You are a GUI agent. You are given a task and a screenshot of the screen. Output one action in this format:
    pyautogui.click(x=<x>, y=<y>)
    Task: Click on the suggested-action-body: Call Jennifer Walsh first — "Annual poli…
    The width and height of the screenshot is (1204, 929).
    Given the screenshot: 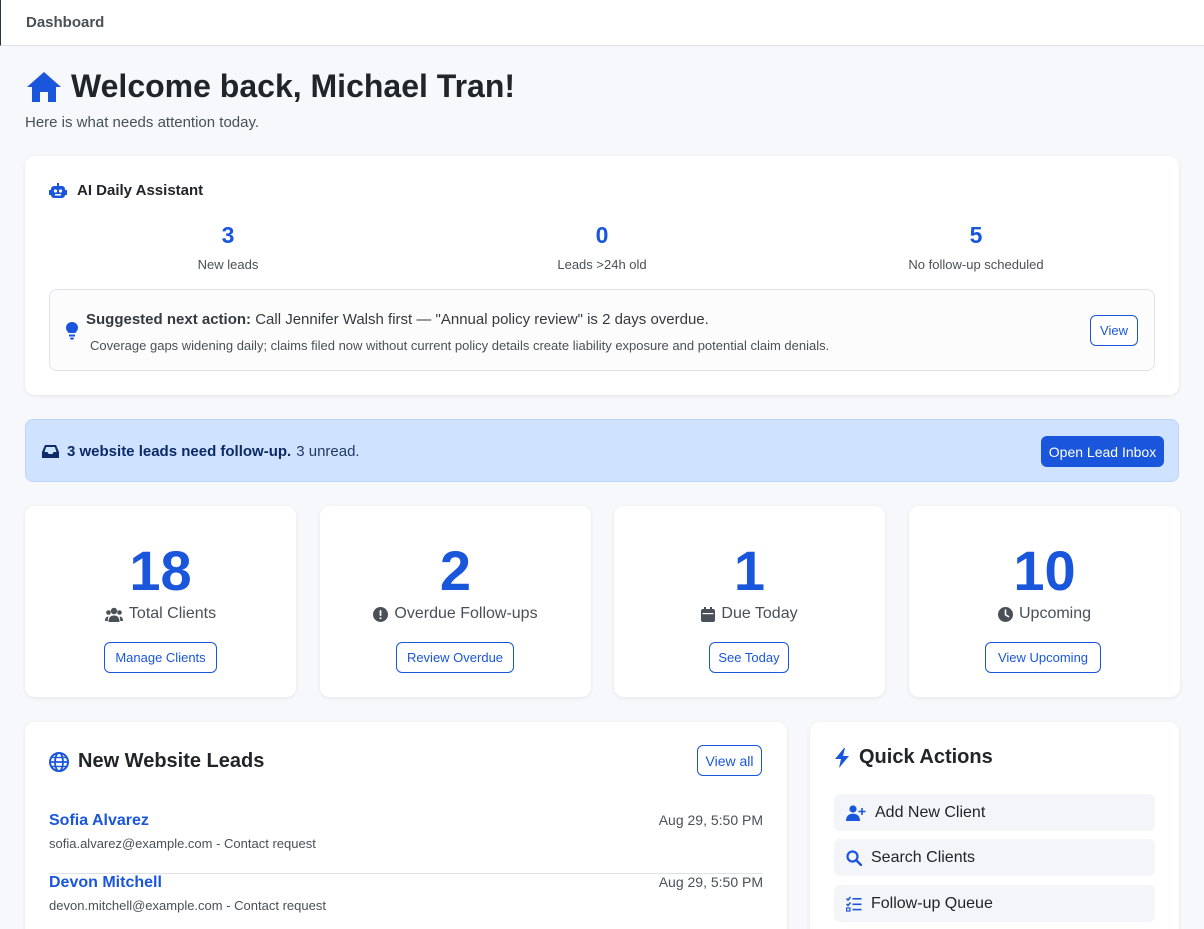 What is the action you would take?
    pyautogui.click(x=482, y=319)
    